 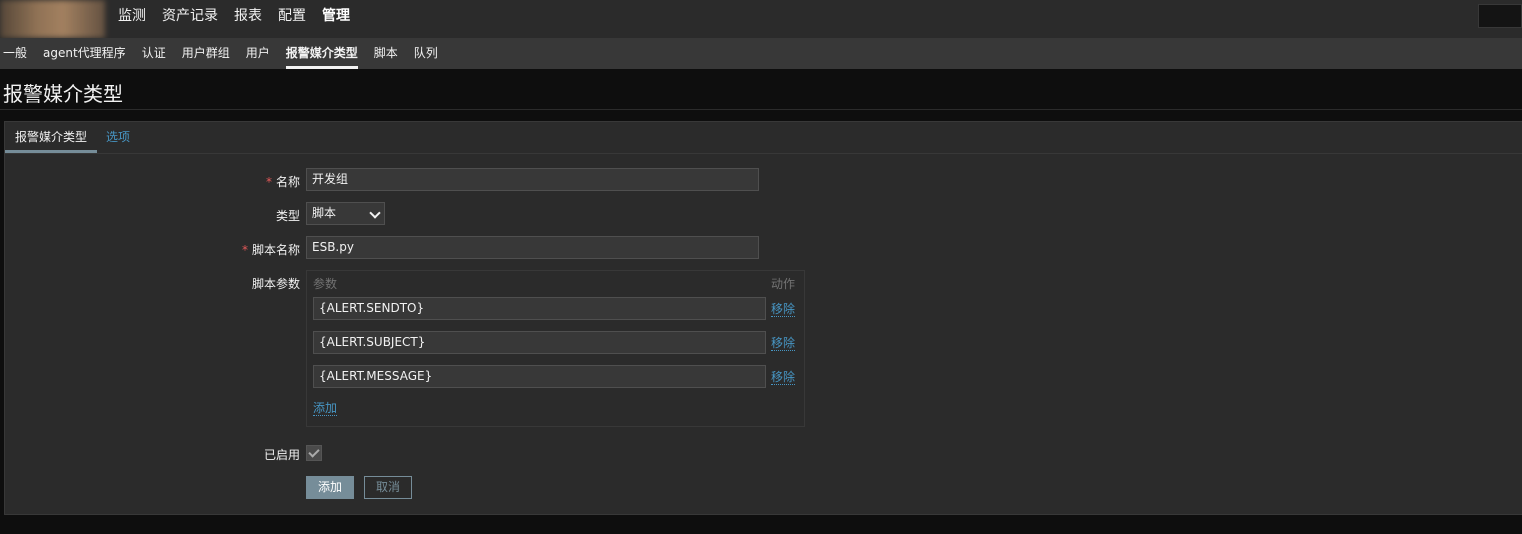 I want to click on chevron-down-icon, so click(x=375, y=213).